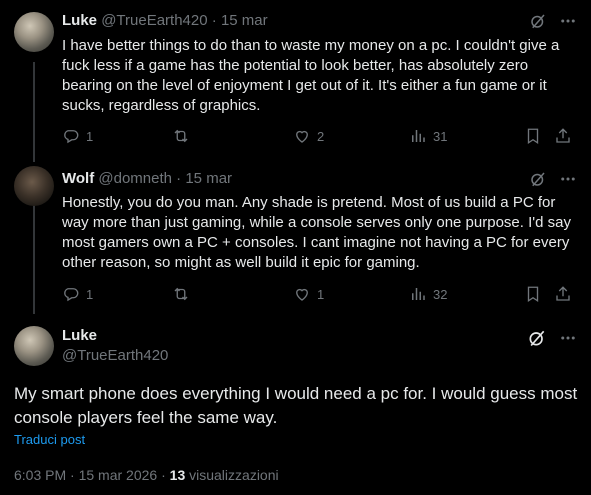 The width and height of the screenshot is (591, 495). I want to click on views-count: 31, so click(440, 136).